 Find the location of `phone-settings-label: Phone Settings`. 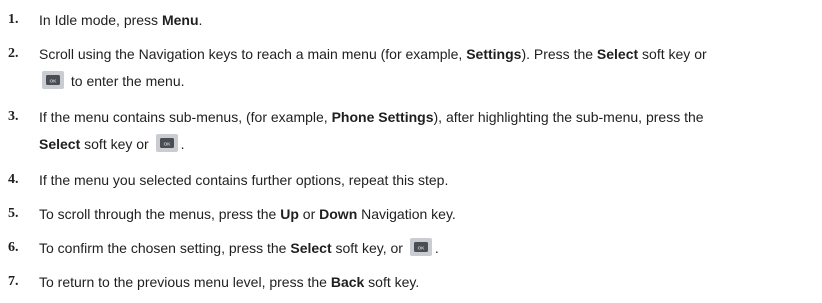

phone-settings-label: Phone Settings is located at coordinates (382, 117).